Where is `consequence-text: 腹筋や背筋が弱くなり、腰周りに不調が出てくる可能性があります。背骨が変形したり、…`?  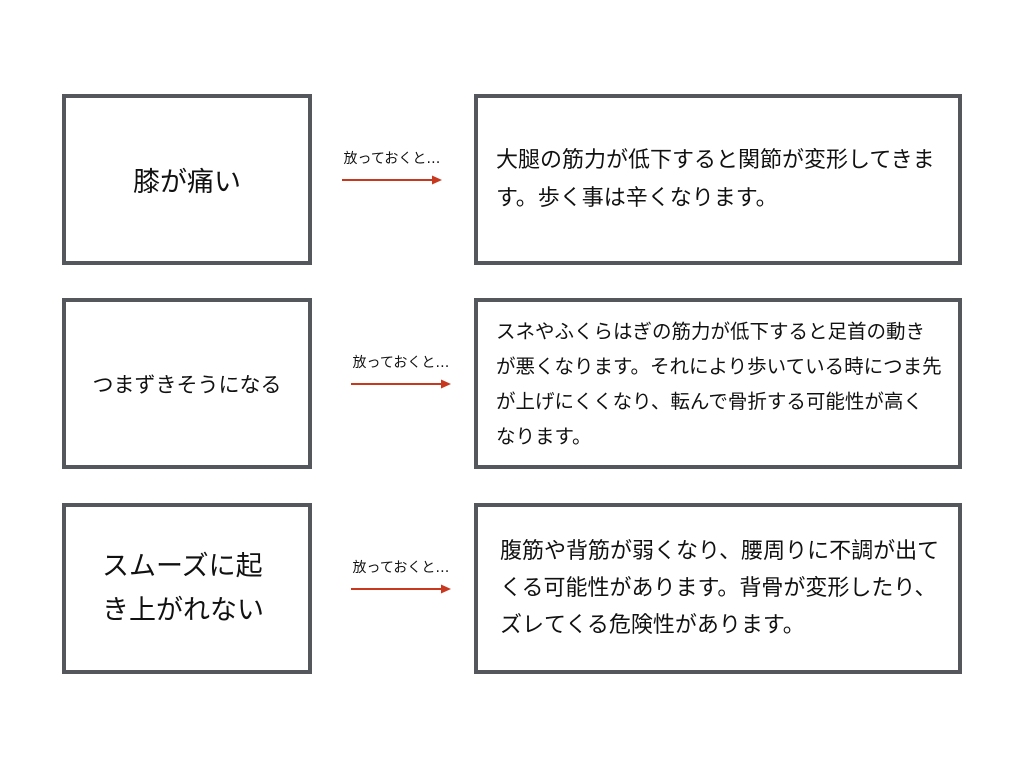 consequence-text: 腹筋や背筋が弱くなり、腰周りに不調が出てくる可能性があります。背骨が変形したり、… is located at coordinates (720, 588).